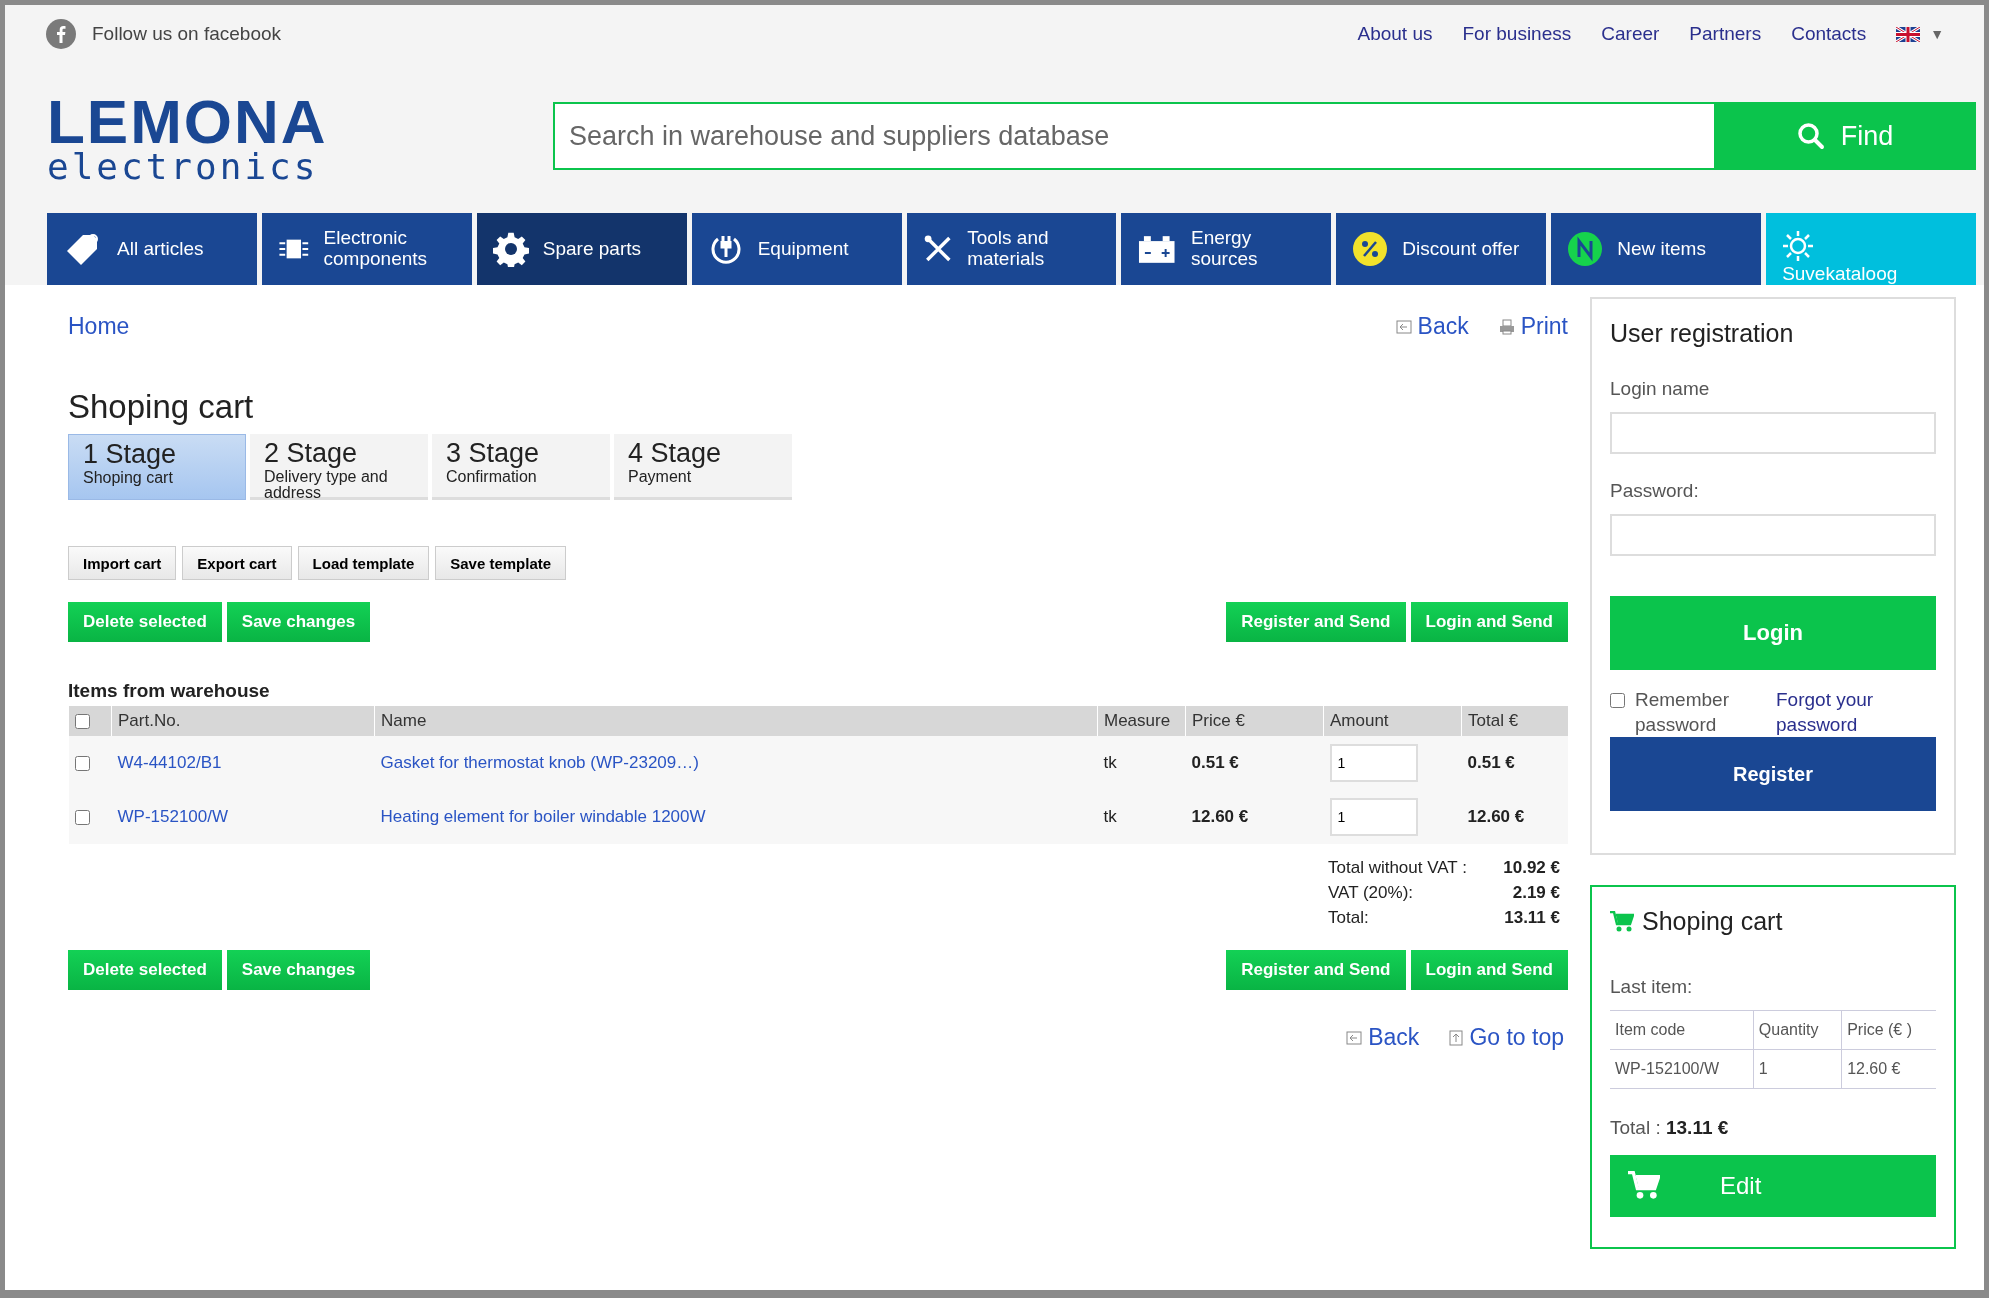  I want to click on field-label: Login name, so click(1660, 389).